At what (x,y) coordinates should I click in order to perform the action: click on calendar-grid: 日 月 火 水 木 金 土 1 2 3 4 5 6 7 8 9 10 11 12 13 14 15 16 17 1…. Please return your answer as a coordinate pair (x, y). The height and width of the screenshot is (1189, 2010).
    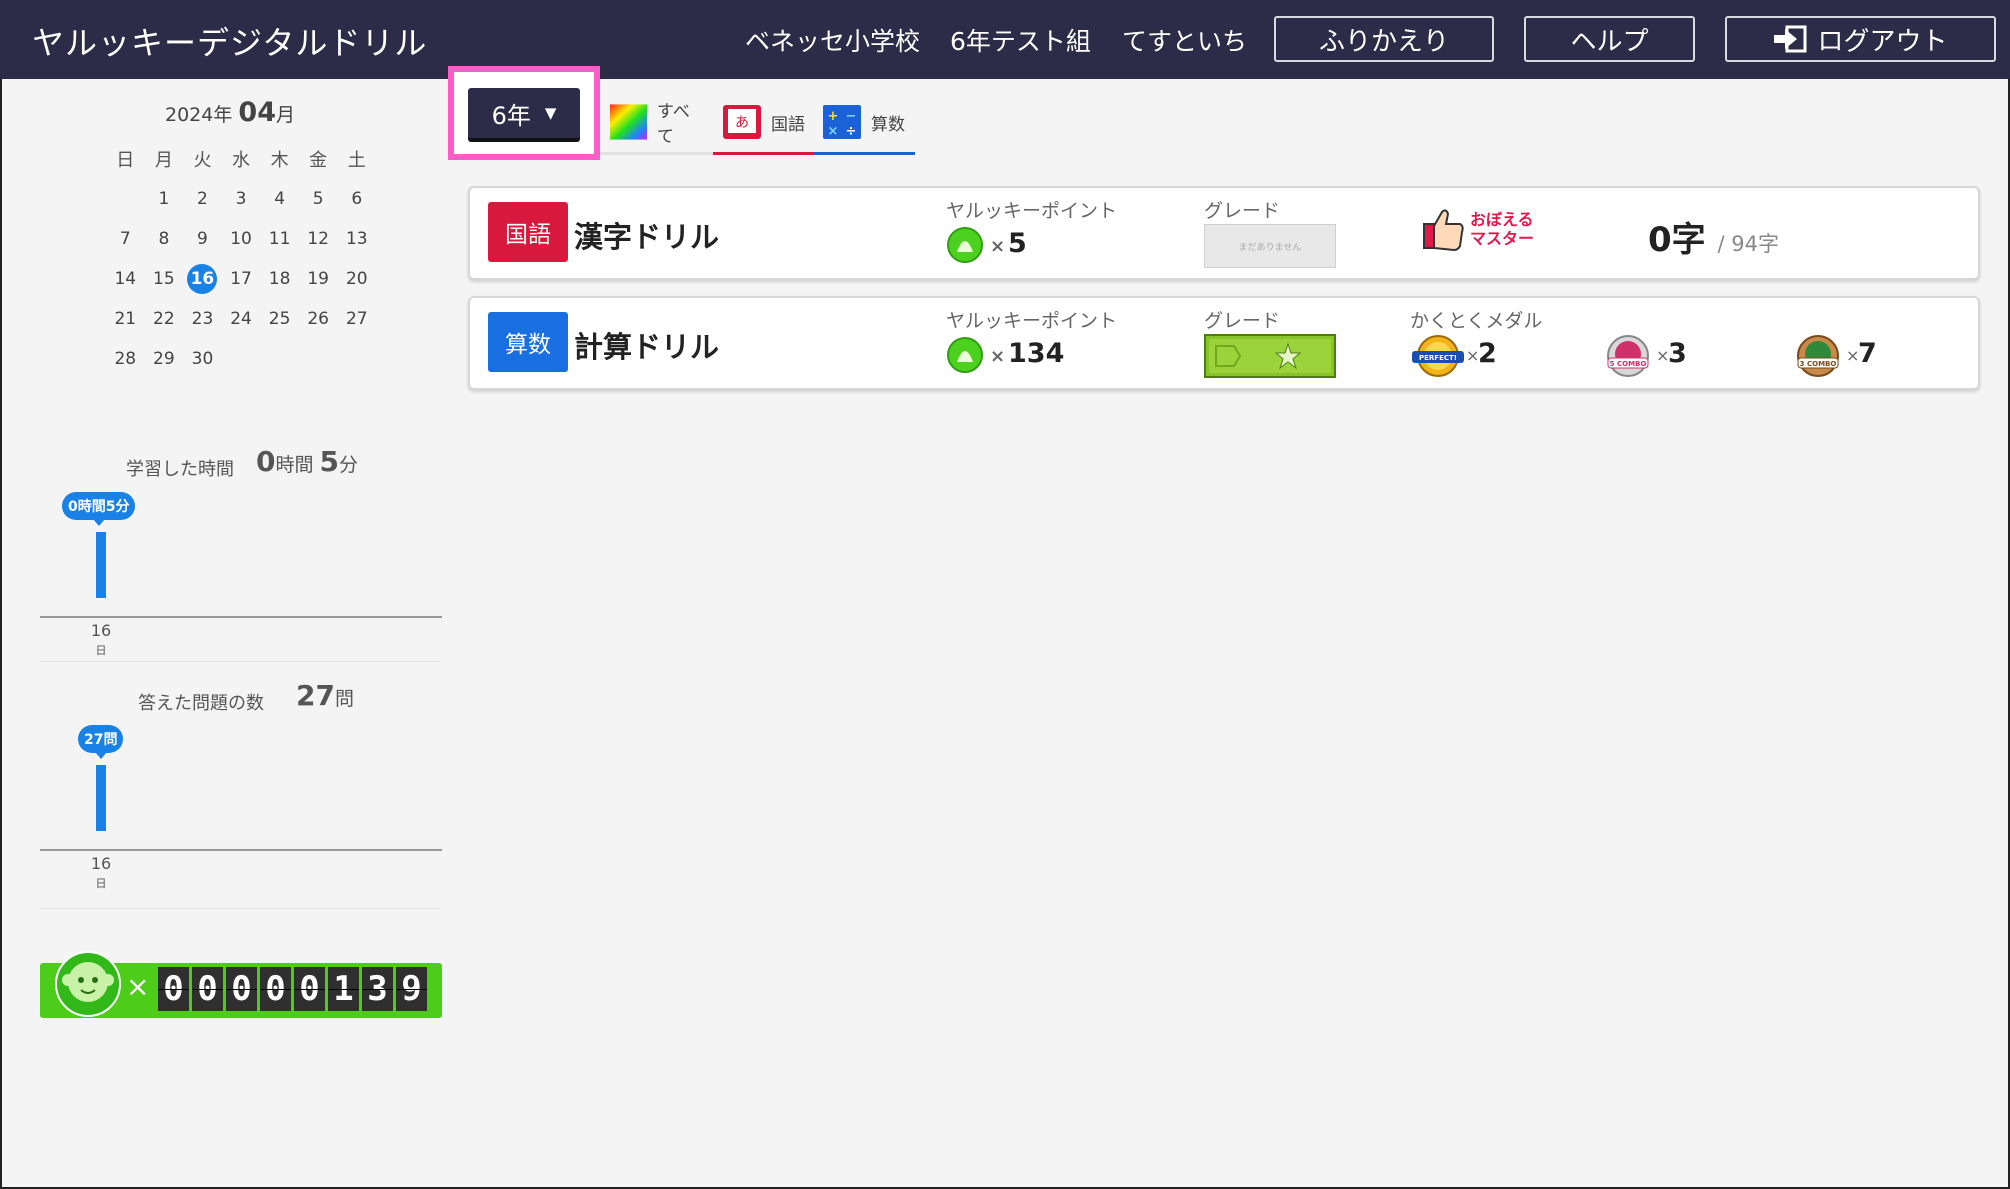
    Looking at the image, I should click on (241, 259).